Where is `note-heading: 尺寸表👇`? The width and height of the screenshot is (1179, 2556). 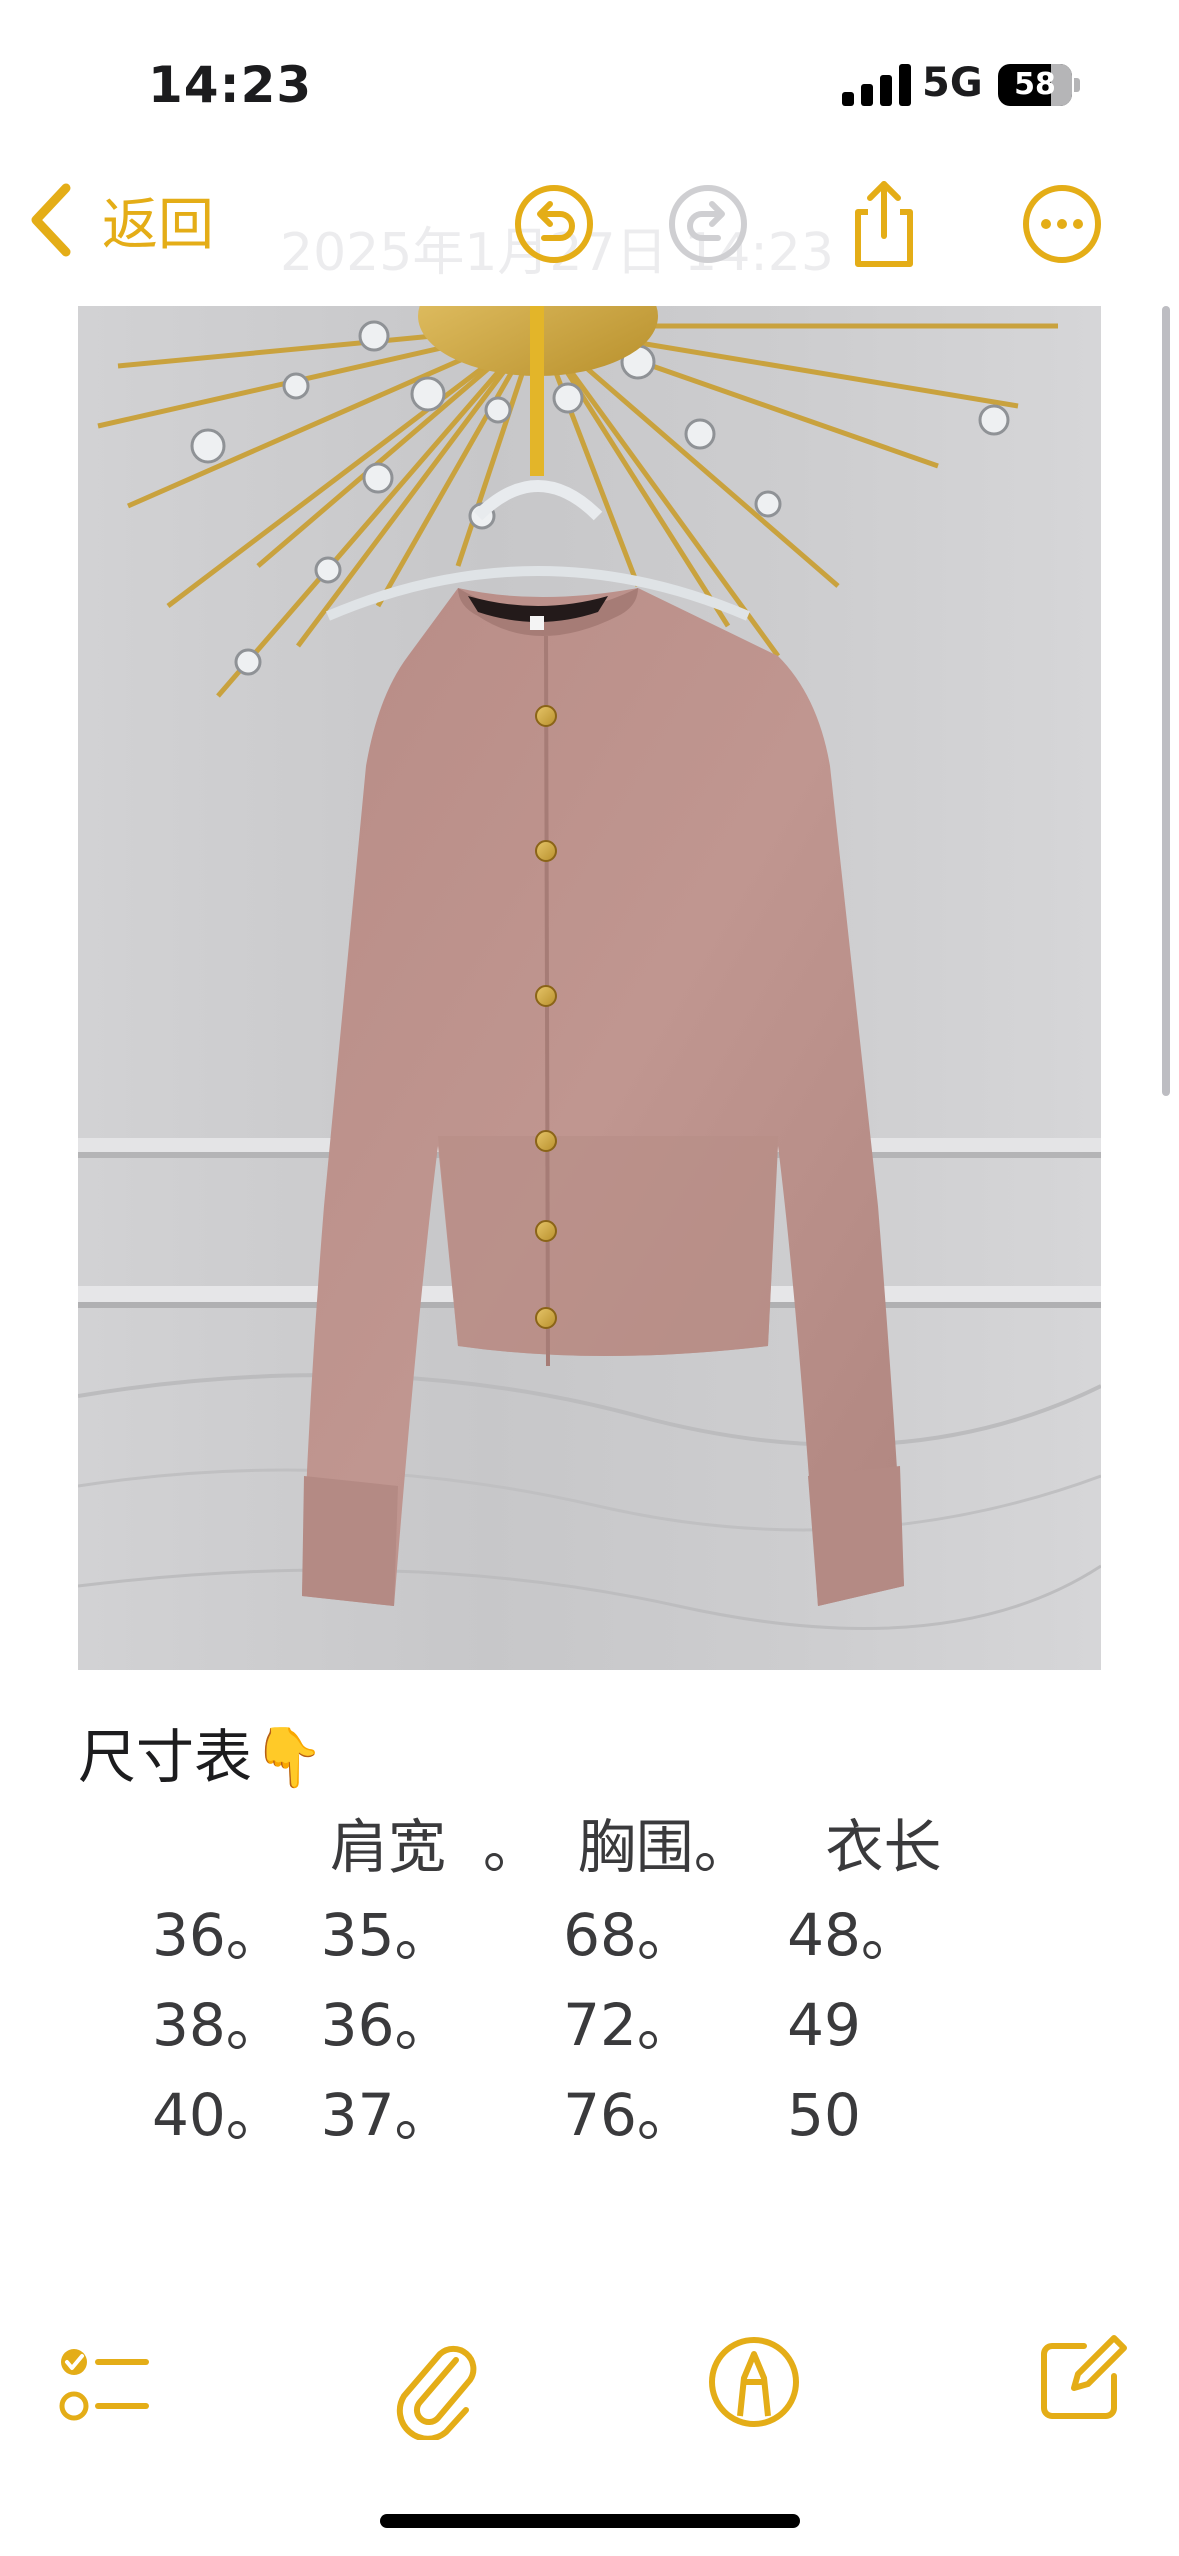 note-heading: 尺寸表👇 is located at coordinates (201, 1757).